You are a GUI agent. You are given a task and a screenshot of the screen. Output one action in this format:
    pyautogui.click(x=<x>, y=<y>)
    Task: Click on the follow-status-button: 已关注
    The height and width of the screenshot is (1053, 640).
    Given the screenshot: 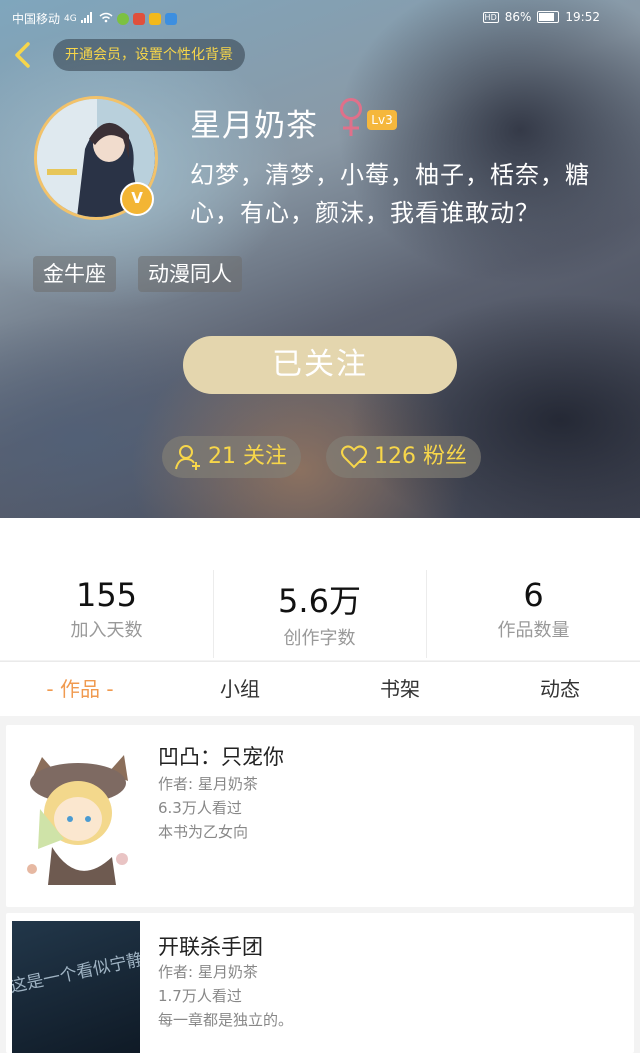 What is the action you would take?
    pyautogui.click(x=320, y=365)
    